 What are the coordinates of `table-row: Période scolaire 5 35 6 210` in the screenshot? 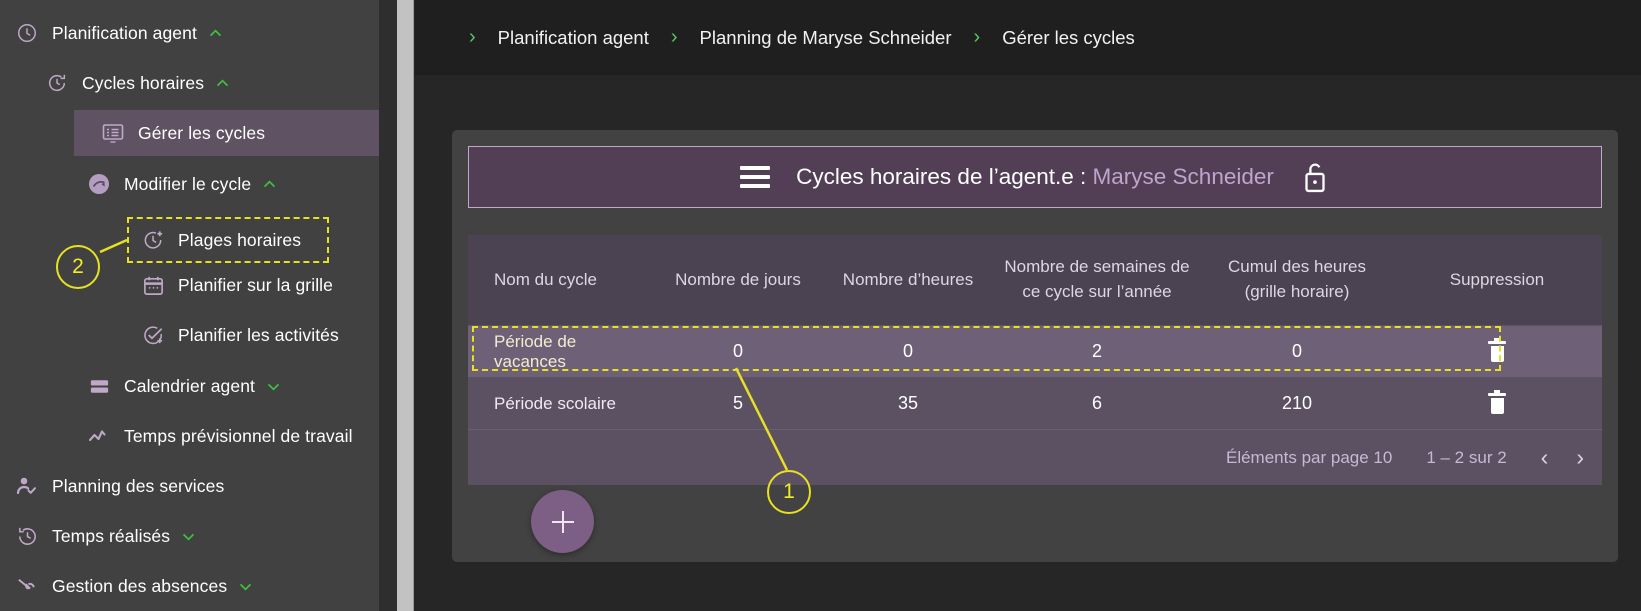 It's located at (1035, 403).